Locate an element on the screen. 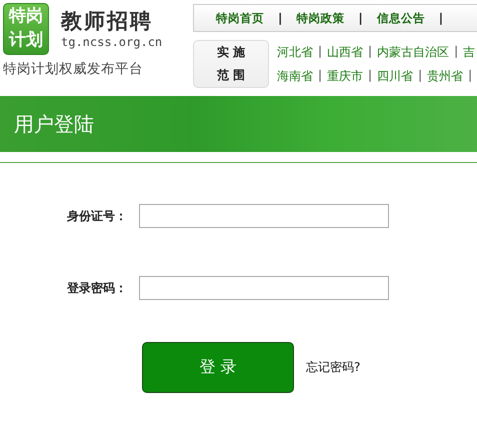 The image size is (477, 427). nav-link: 特岗政策 is located at coordinates (320, 18).